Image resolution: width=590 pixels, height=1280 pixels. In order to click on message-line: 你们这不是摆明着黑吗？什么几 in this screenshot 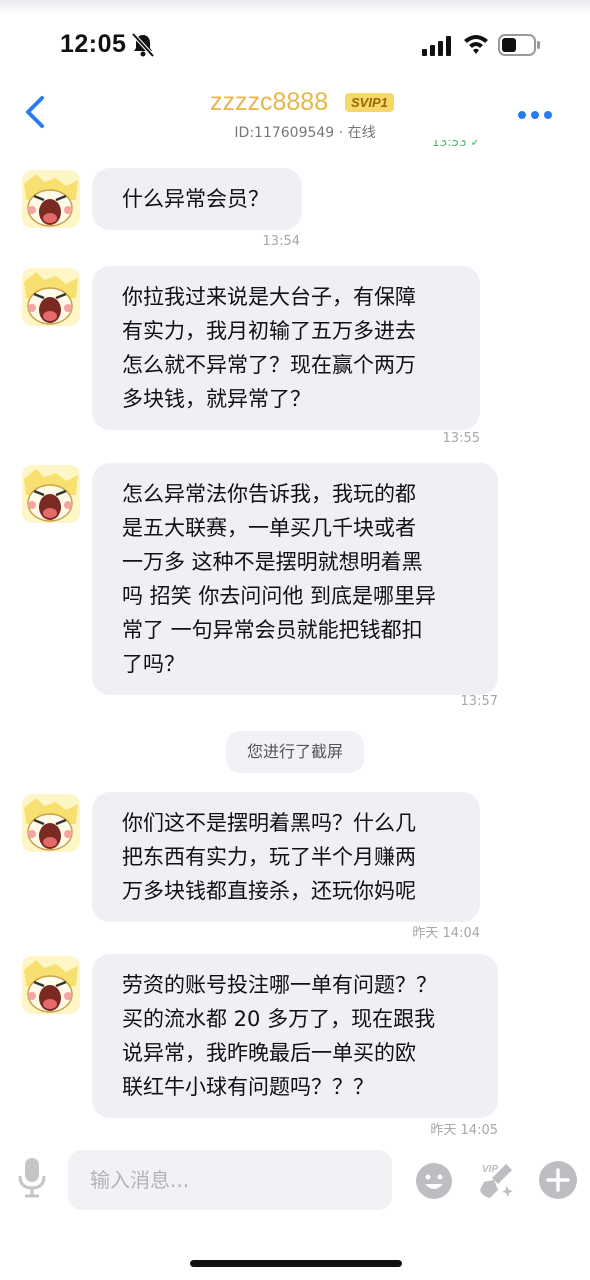, I will do `click(269, 823)`.